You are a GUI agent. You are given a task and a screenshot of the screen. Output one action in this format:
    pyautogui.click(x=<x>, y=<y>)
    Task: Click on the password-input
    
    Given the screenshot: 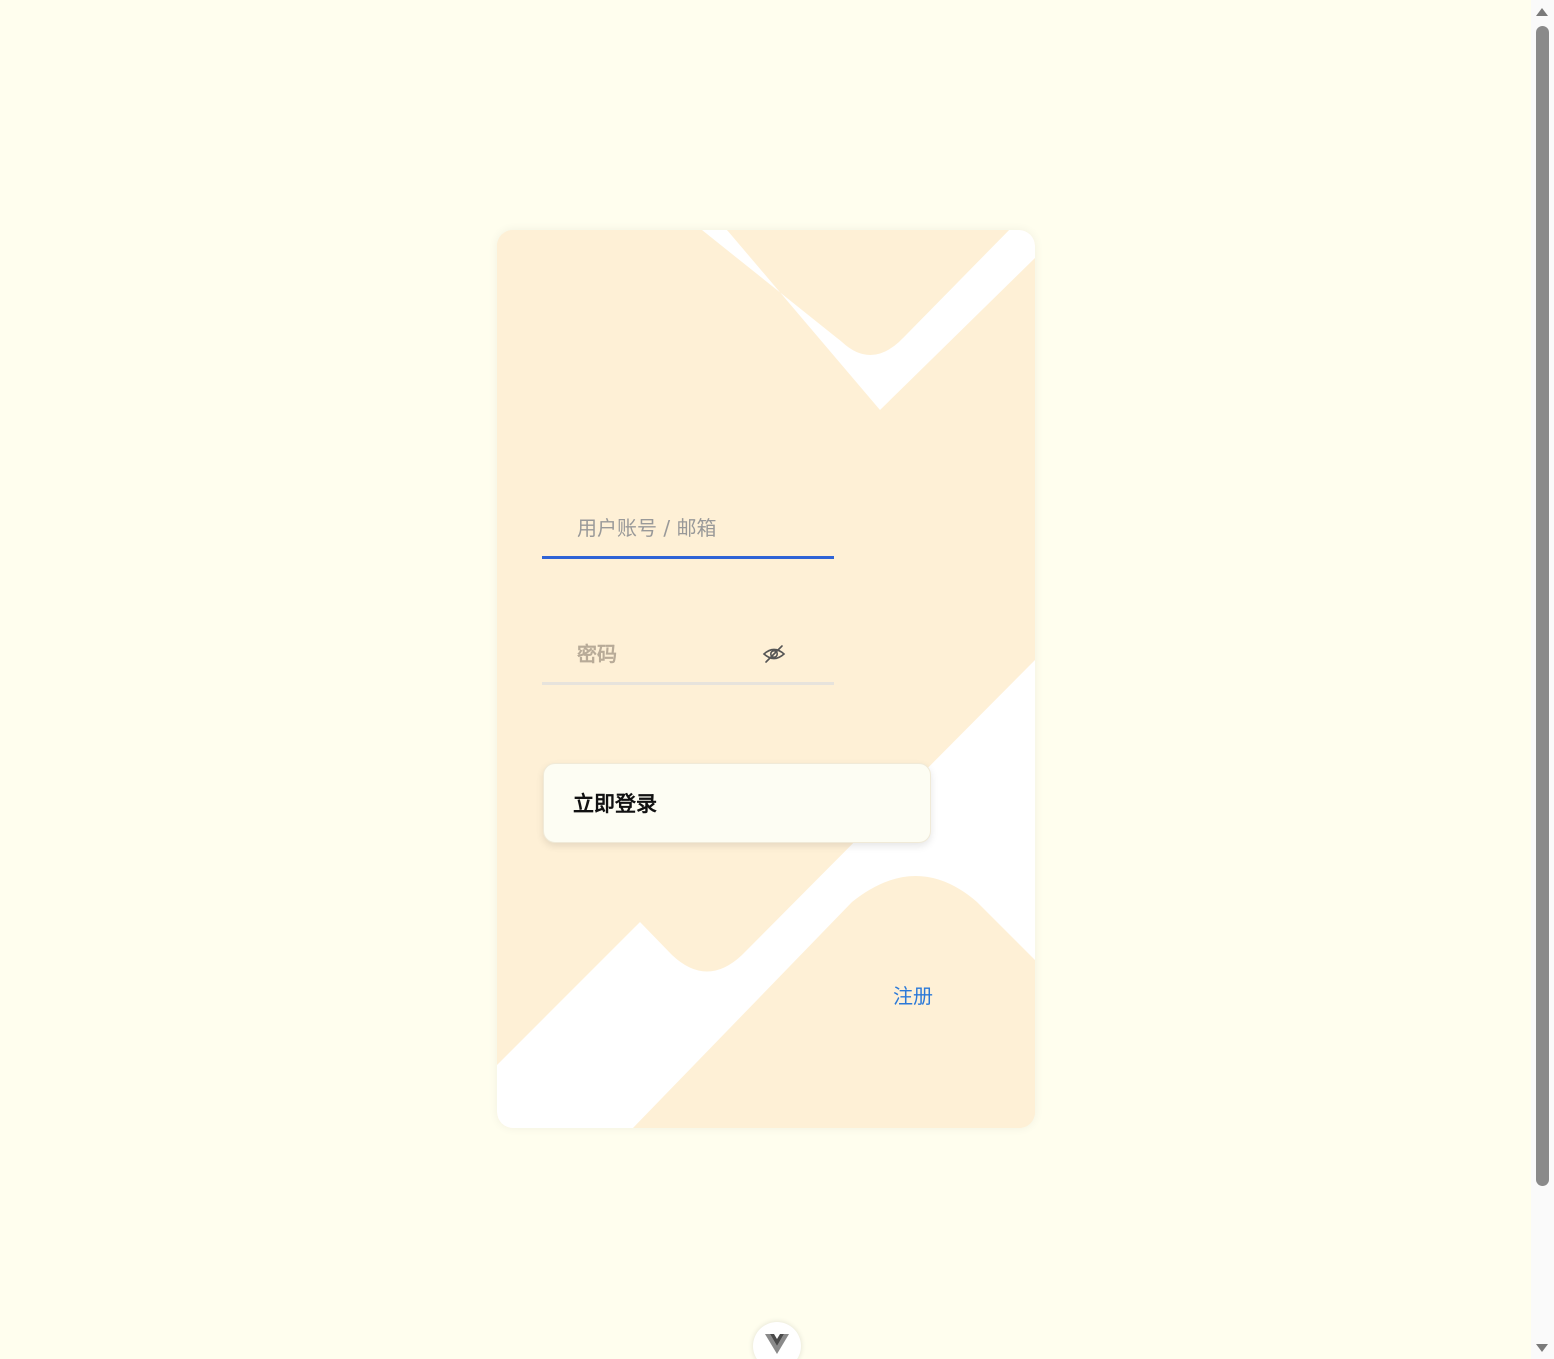 What is the action you would take?
    pyautogui.click(x=688, y=654)
    